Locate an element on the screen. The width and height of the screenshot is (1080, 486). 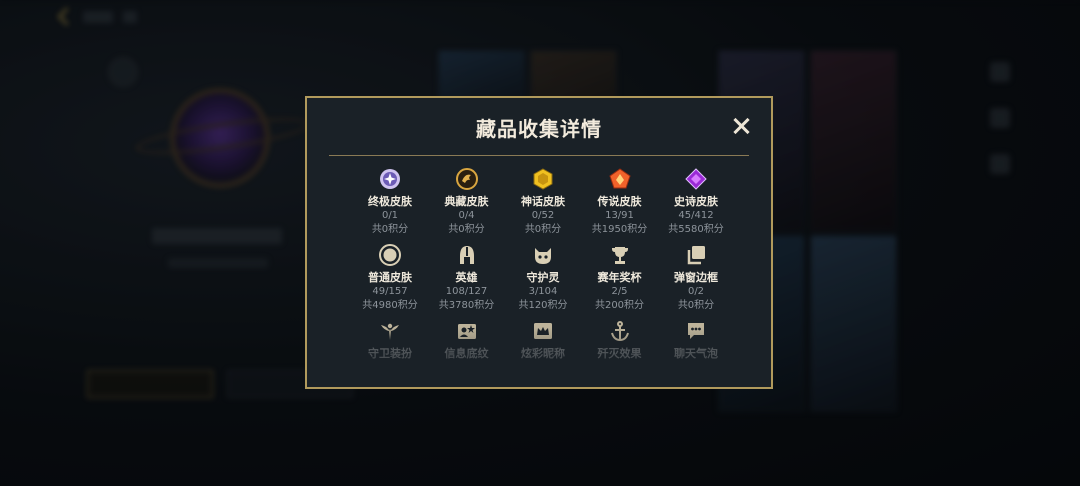
modal-title: 藏品收集详情 is located at coordinates (539, 129).